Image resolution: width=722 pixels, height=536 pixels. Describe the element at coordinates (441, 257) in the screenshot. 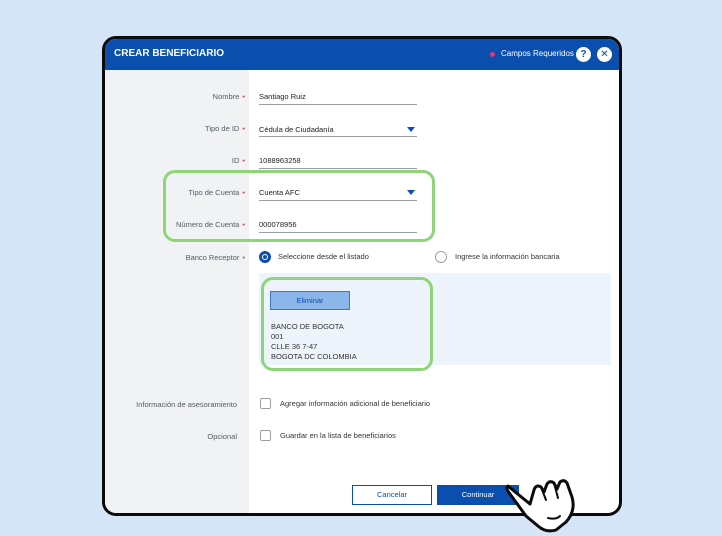

I see `radio-ingrese-informacion` at that location.